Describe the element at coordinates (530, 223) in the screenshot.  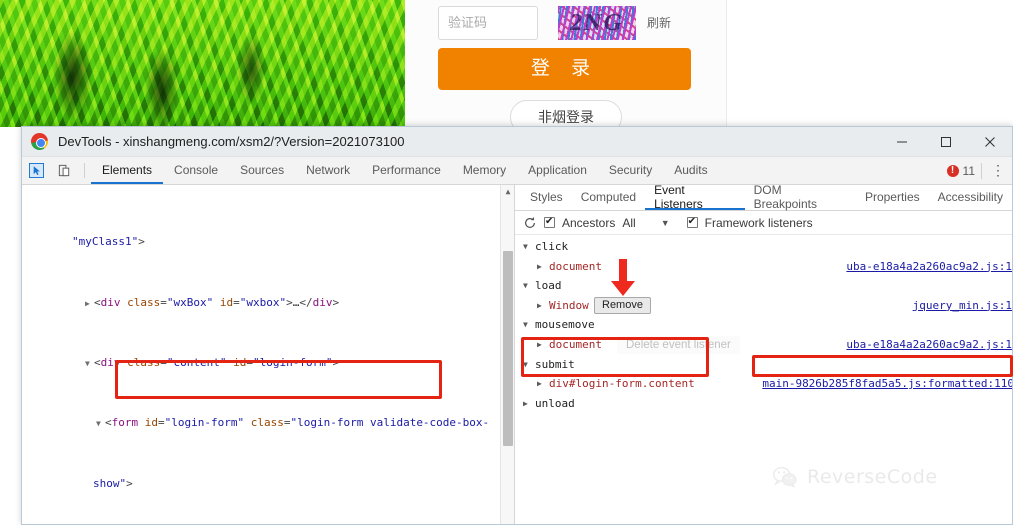
I see `refresh-icon` at that location.